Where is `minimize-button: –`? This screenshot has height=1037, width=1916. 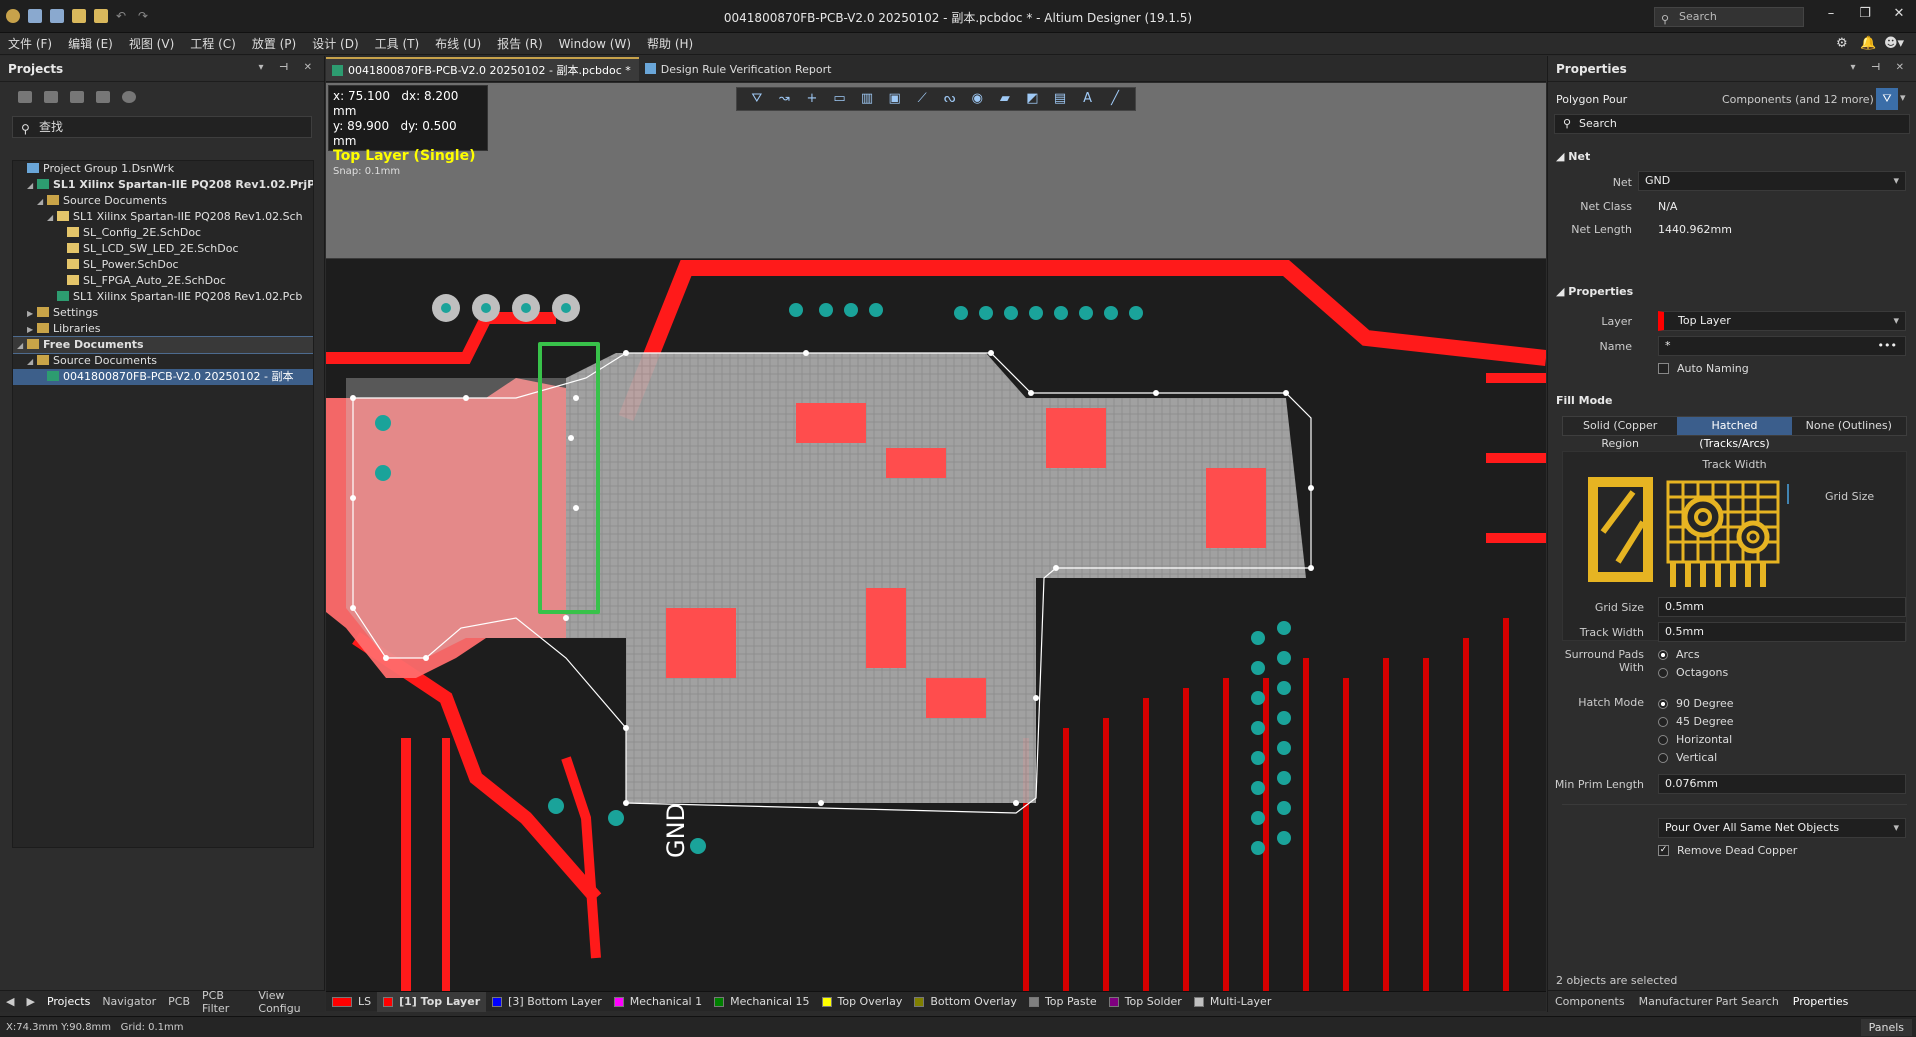
minimize-button: – is located at coordinates (1831, 16).